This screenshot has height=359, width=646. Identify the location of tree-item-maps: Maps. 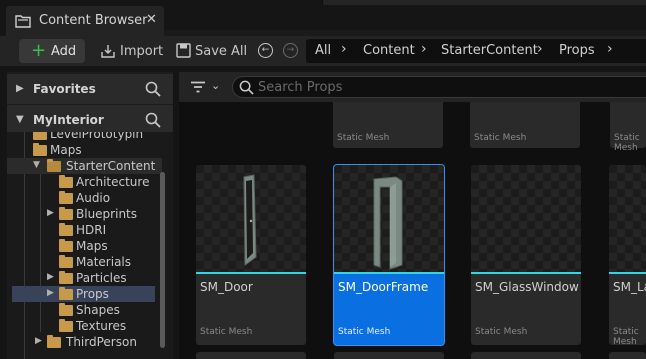
(84, 150).